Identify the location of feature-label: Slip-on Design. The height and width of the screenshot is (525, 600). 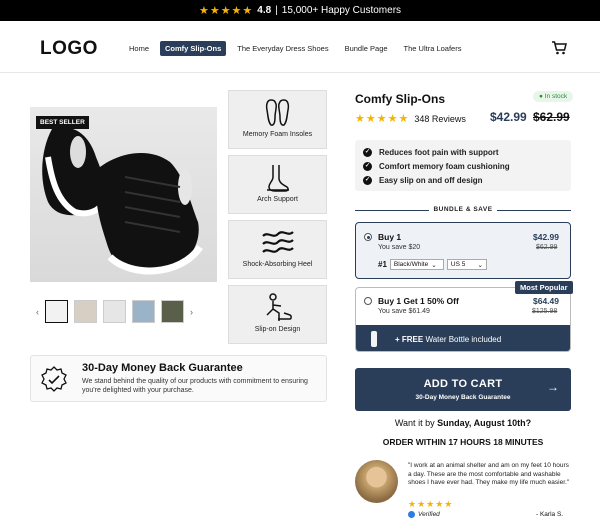
(277, 329).